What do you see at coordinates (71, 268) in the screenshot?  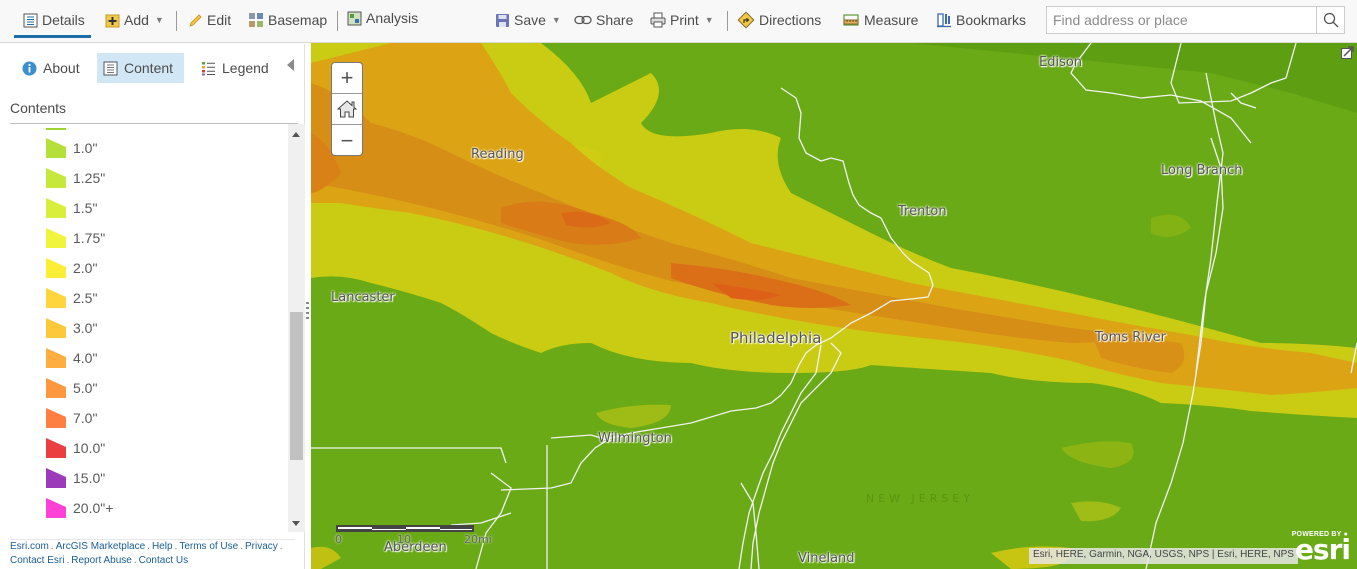 I see `legend-item: 2.0"` at bounding box center [71, 268].